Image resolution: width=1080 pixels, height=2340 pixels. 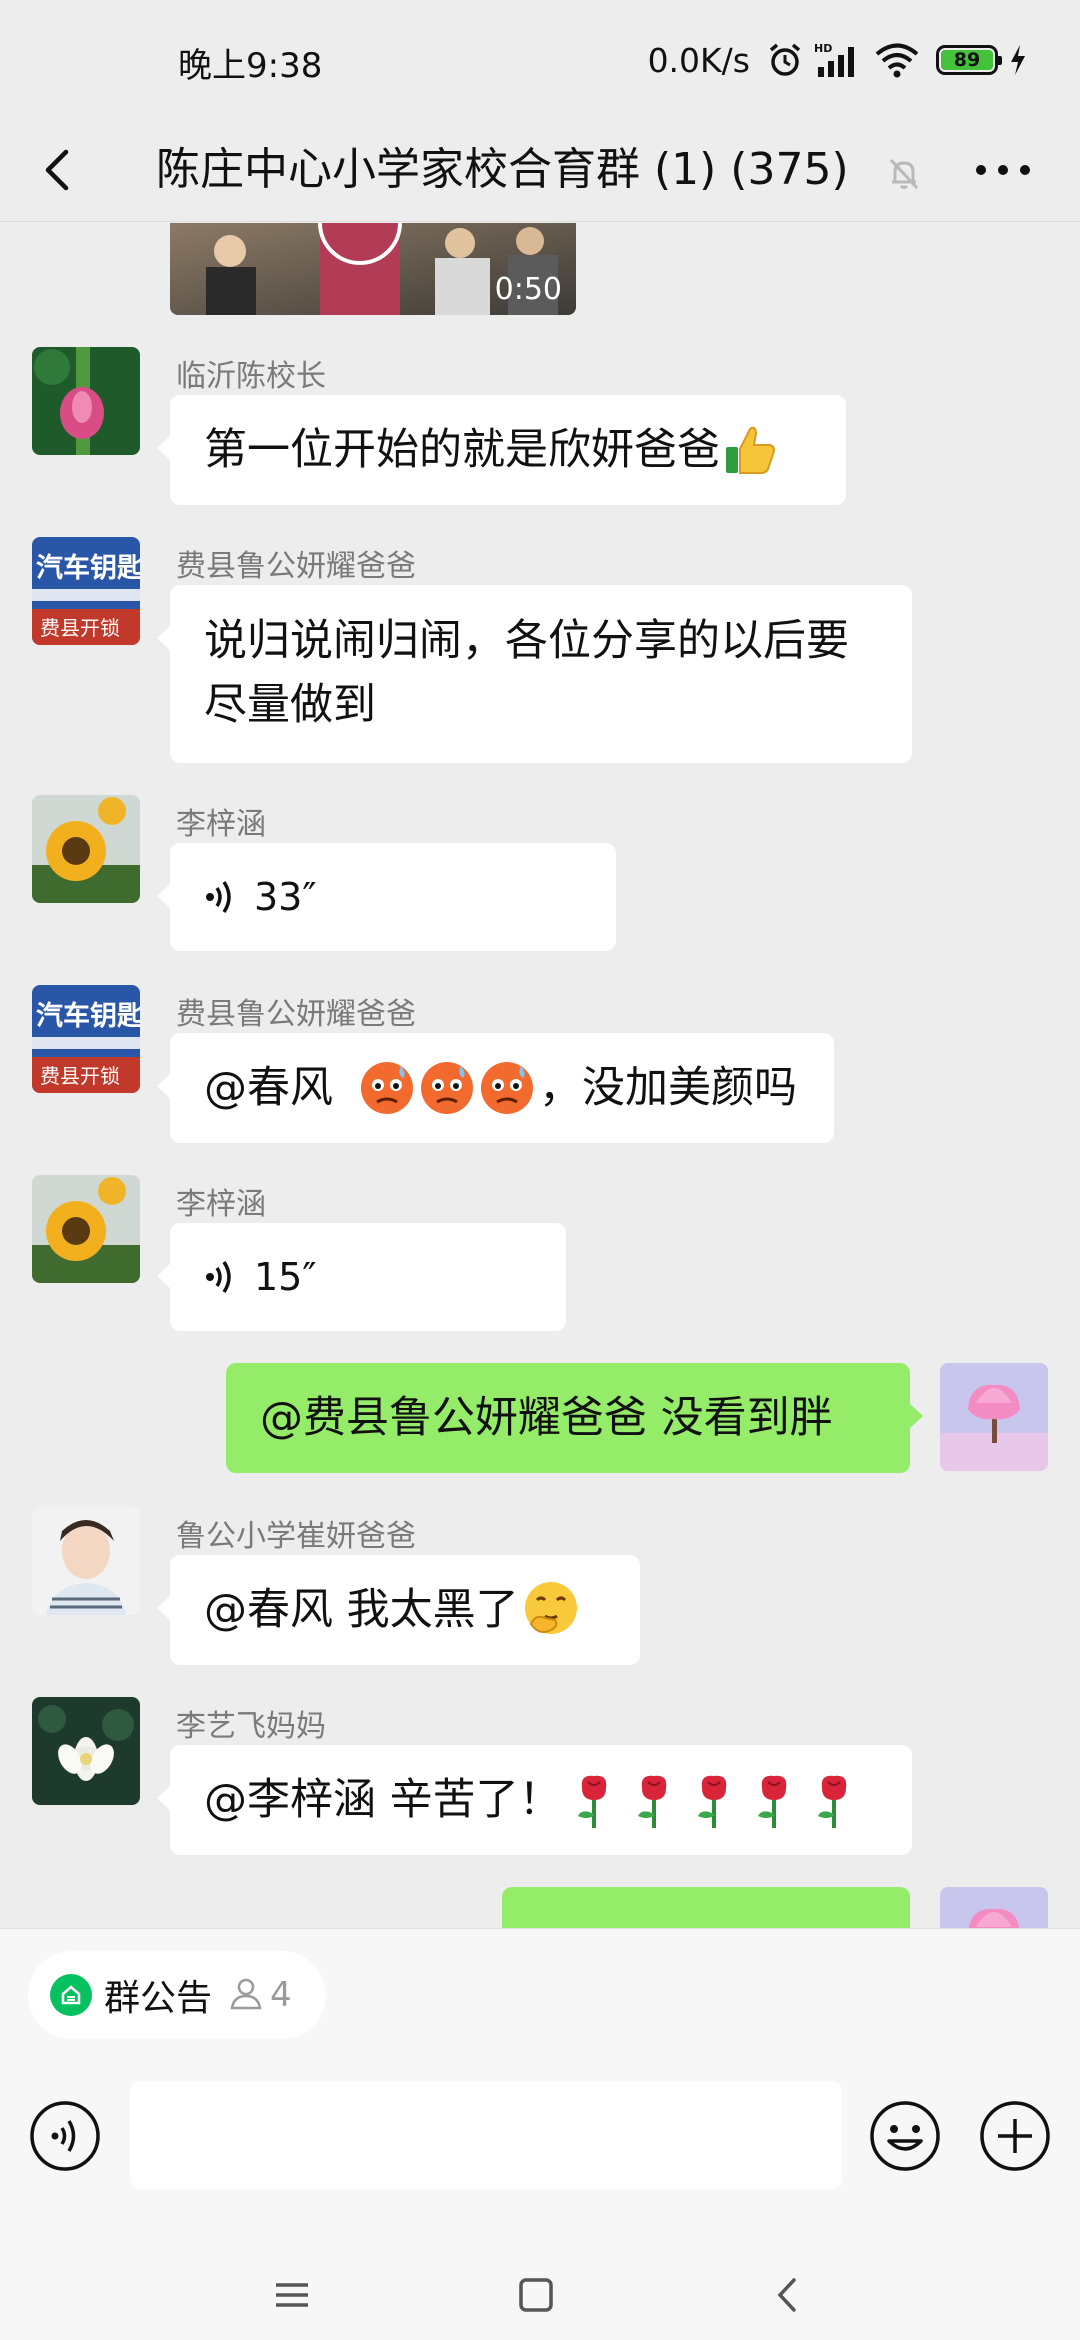 I want to click on group-notice-button: 群公告 4, so click(x=177, y=1995).